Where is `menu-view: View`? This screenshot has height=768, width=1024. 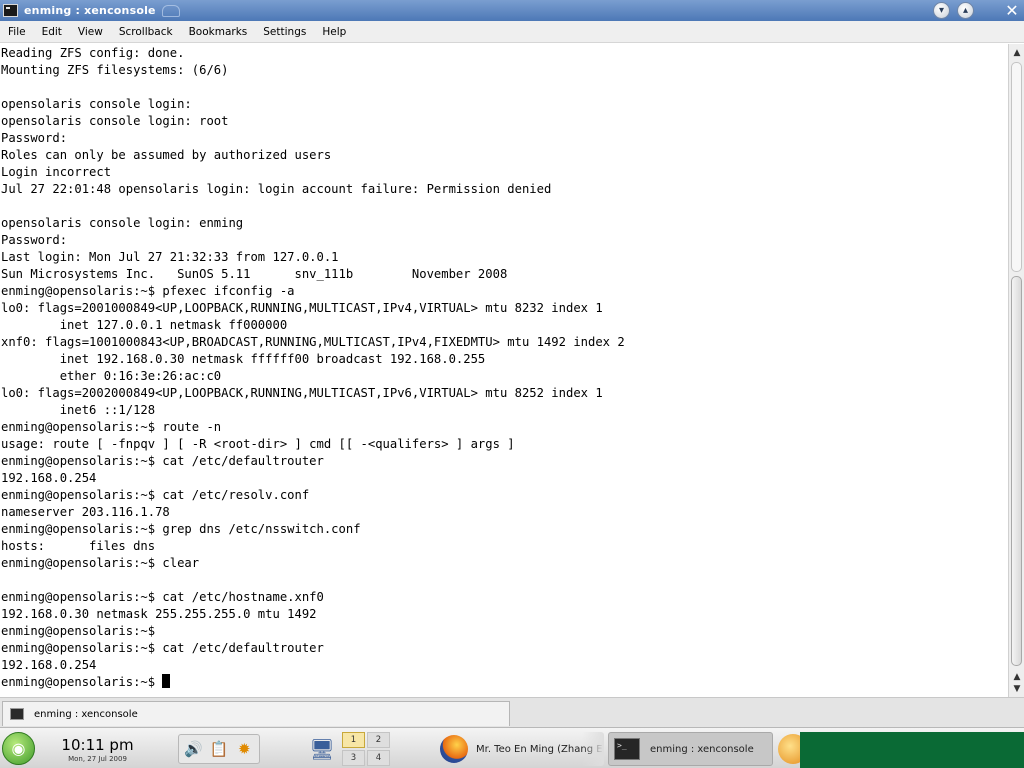 menu-view: View is located at coordinates (90, 32).